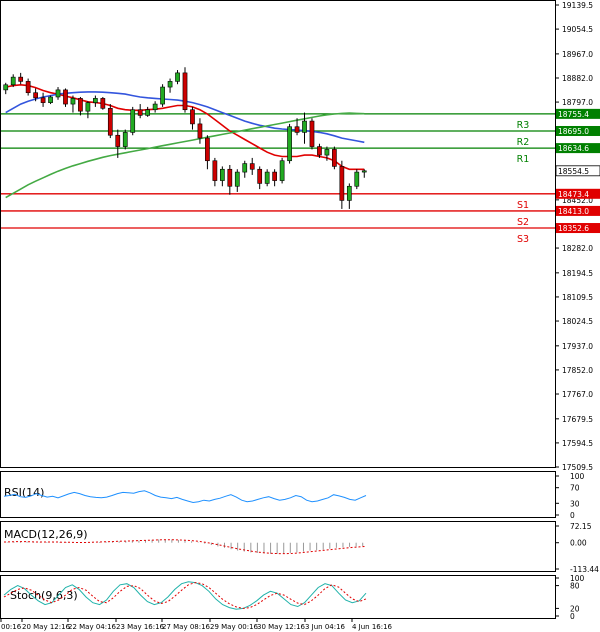  I want to click on rsi-axis: 100 70 30 0, so click(570, 496).